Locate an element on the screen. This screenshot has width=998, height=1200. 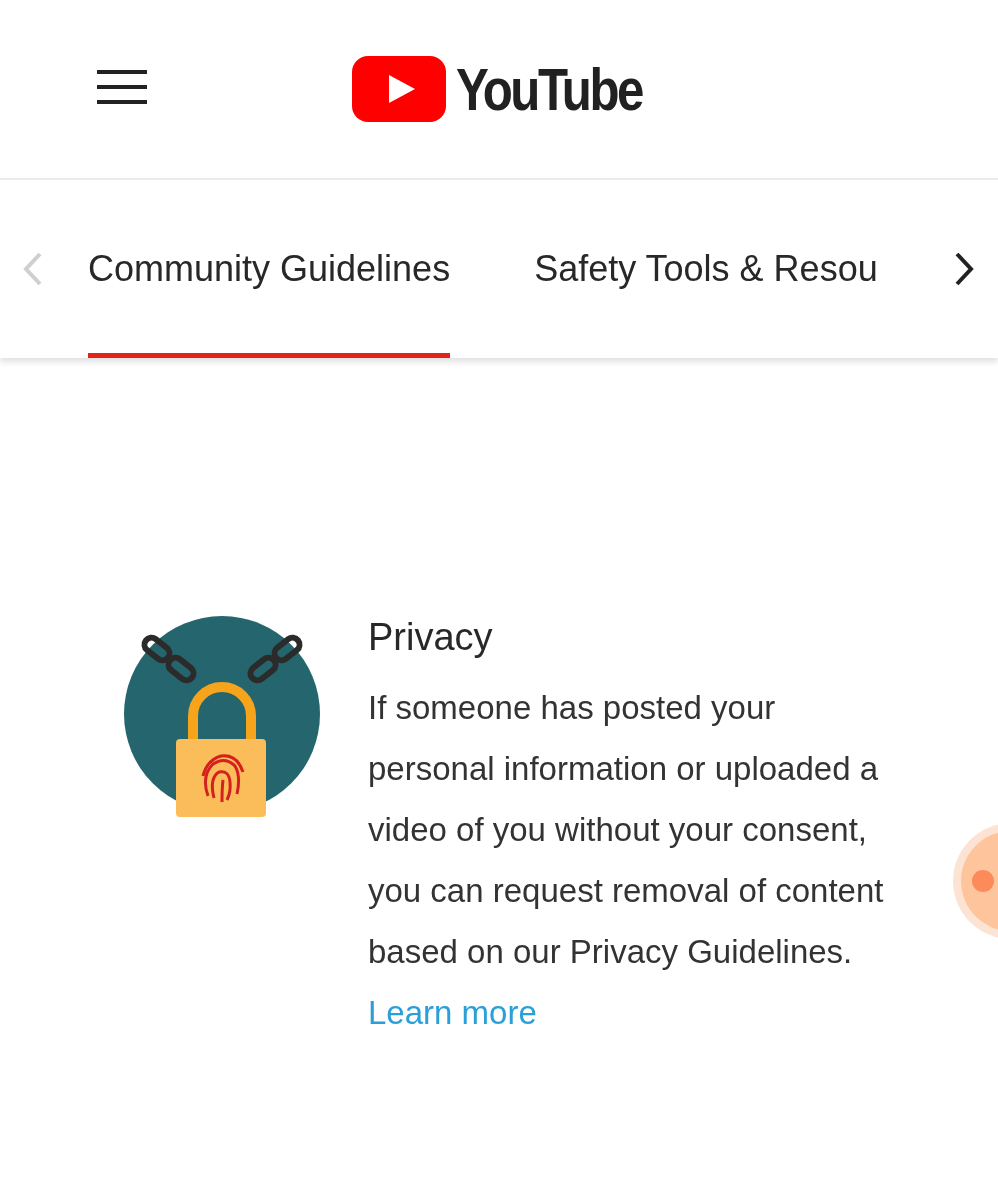
privacy-description: If someone has posted your personal information or uploaded a video of you without your consent, you can request removal of content based on our Privacy Guidelines. Learn more is located at coordinates (626, 860).